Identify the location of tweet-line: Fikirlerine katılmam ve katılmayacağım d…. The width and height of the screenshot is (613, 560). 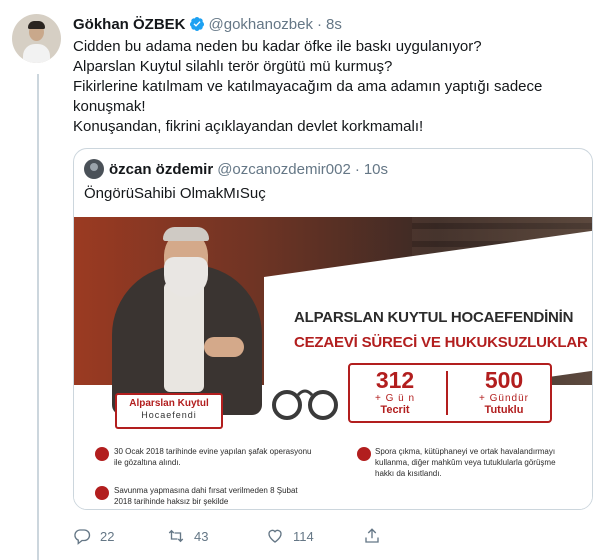
(308, 86).